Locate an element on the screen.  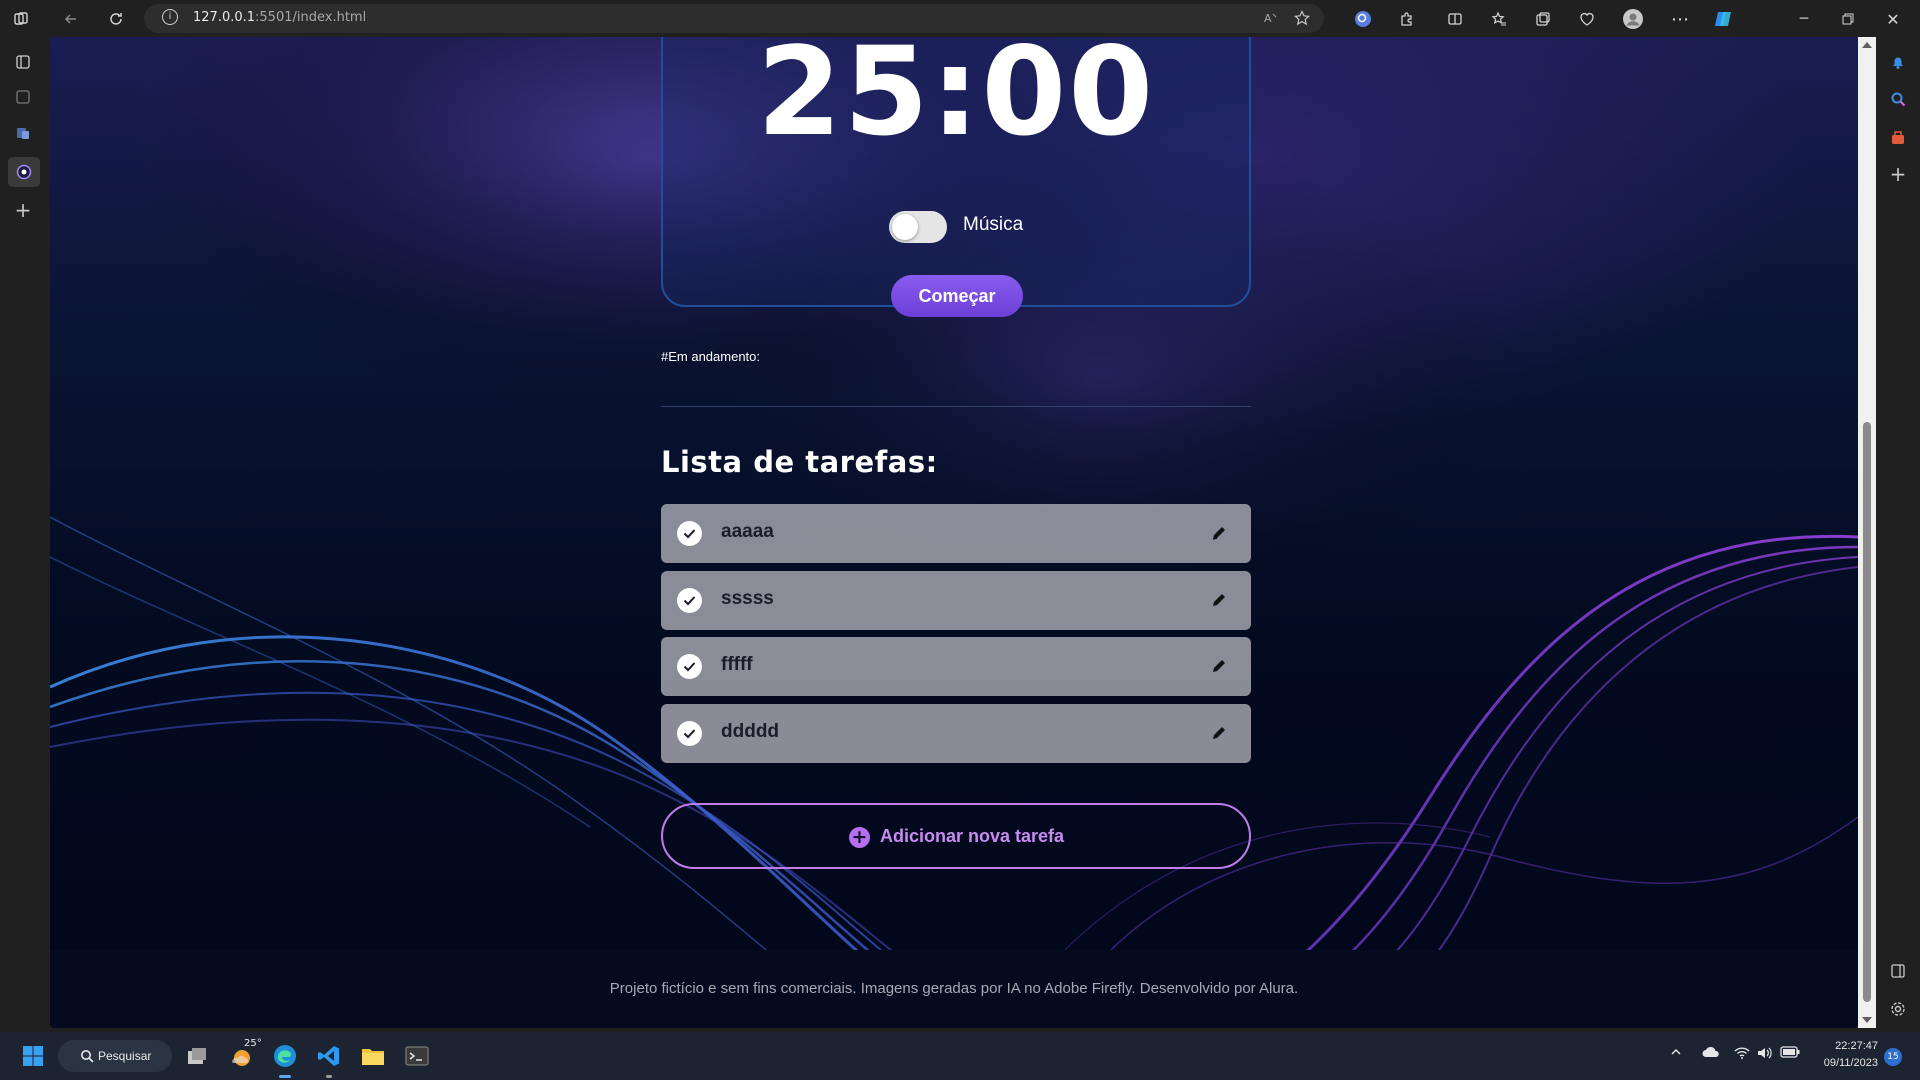
task-list-title: Lista de tarefas: is located at coordinates (799, 462).